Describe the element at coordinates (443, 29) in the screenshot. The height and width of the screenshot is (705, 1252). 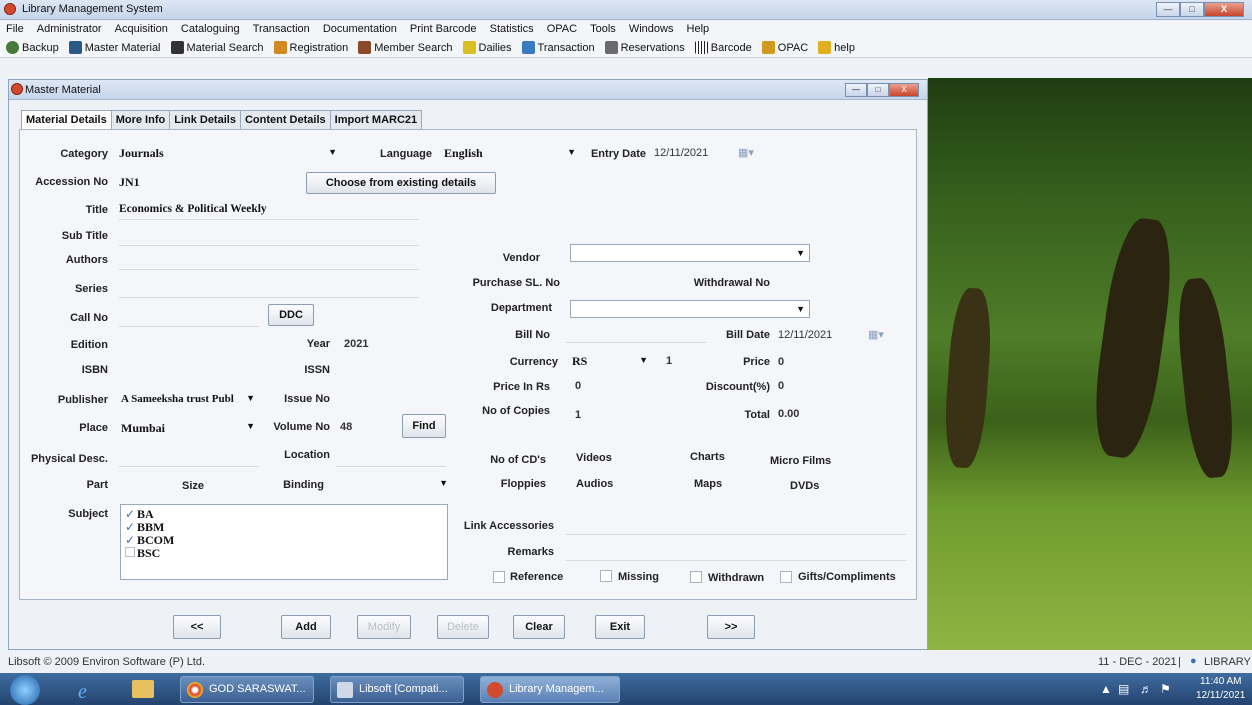
I see `menu-print-barcode: Print Barcode` at that location.